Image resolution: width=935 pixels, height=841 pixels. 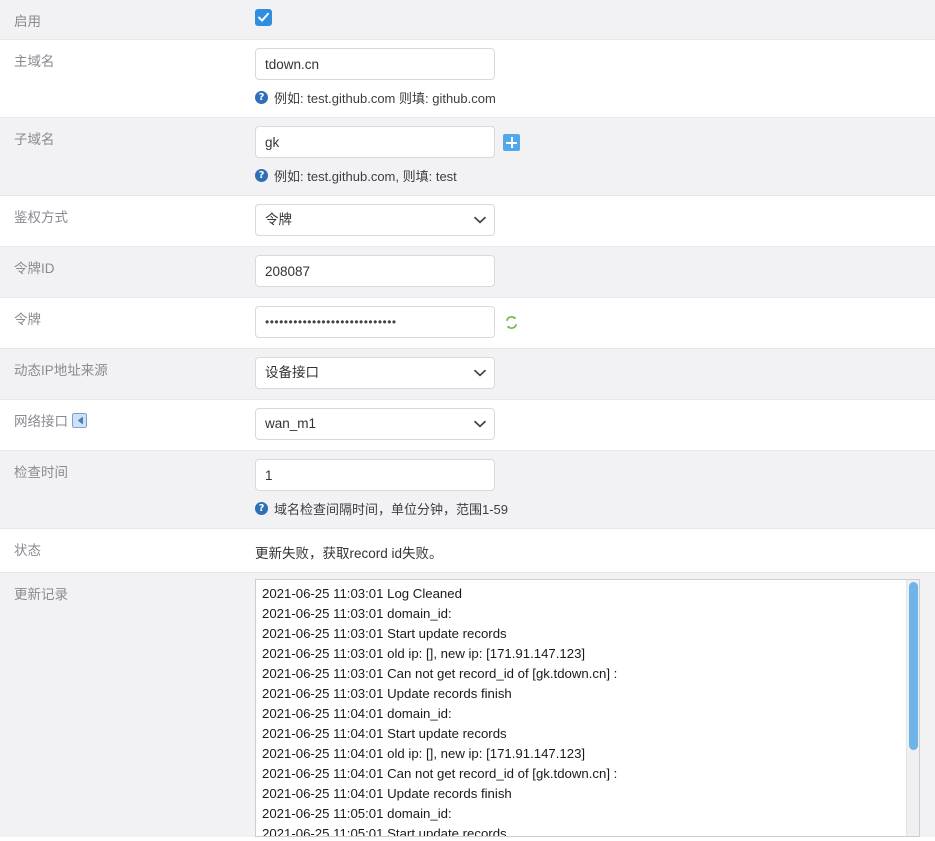 I want to click on field-enable, so click(x=595, y=19).